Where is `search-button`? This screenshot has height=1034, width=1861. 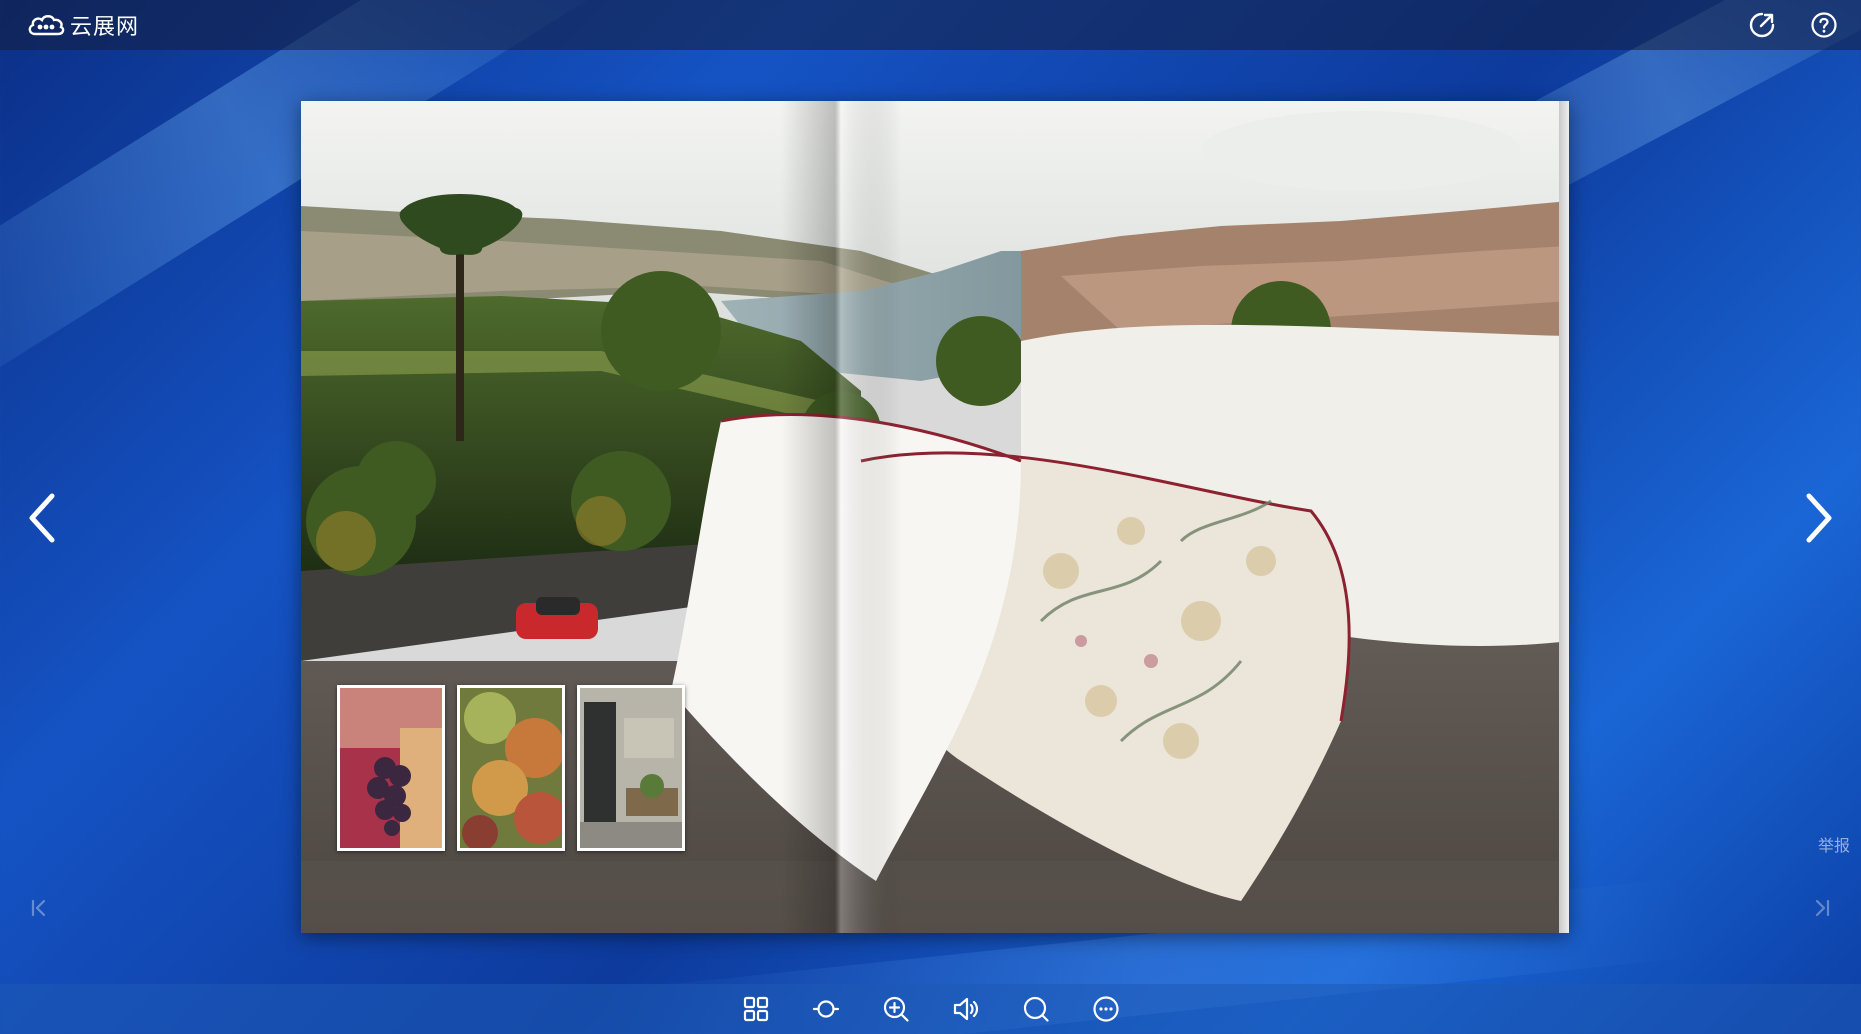 search-button is located at coordinates (1036, 1009).